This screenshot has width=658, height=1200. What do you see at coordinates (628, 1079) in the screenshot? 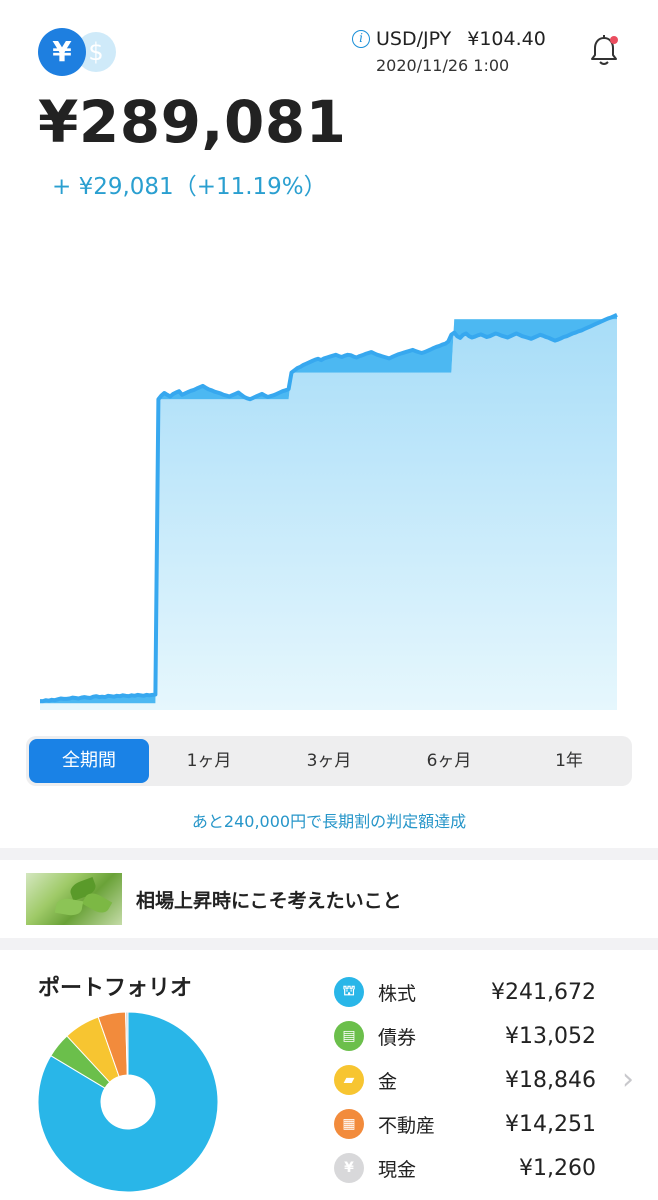
I see `chevron-right-icon: ›` at bounding box center [628, 1079].